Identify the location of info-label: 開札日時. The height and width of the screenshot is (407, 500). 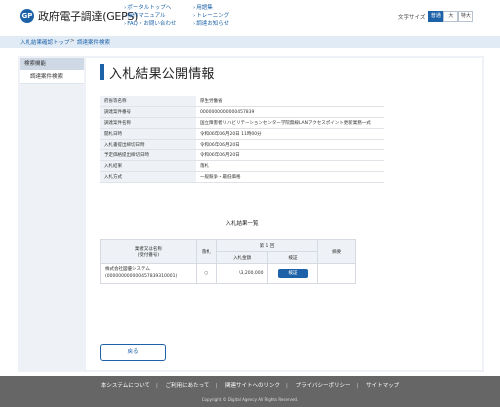
(148, 134).